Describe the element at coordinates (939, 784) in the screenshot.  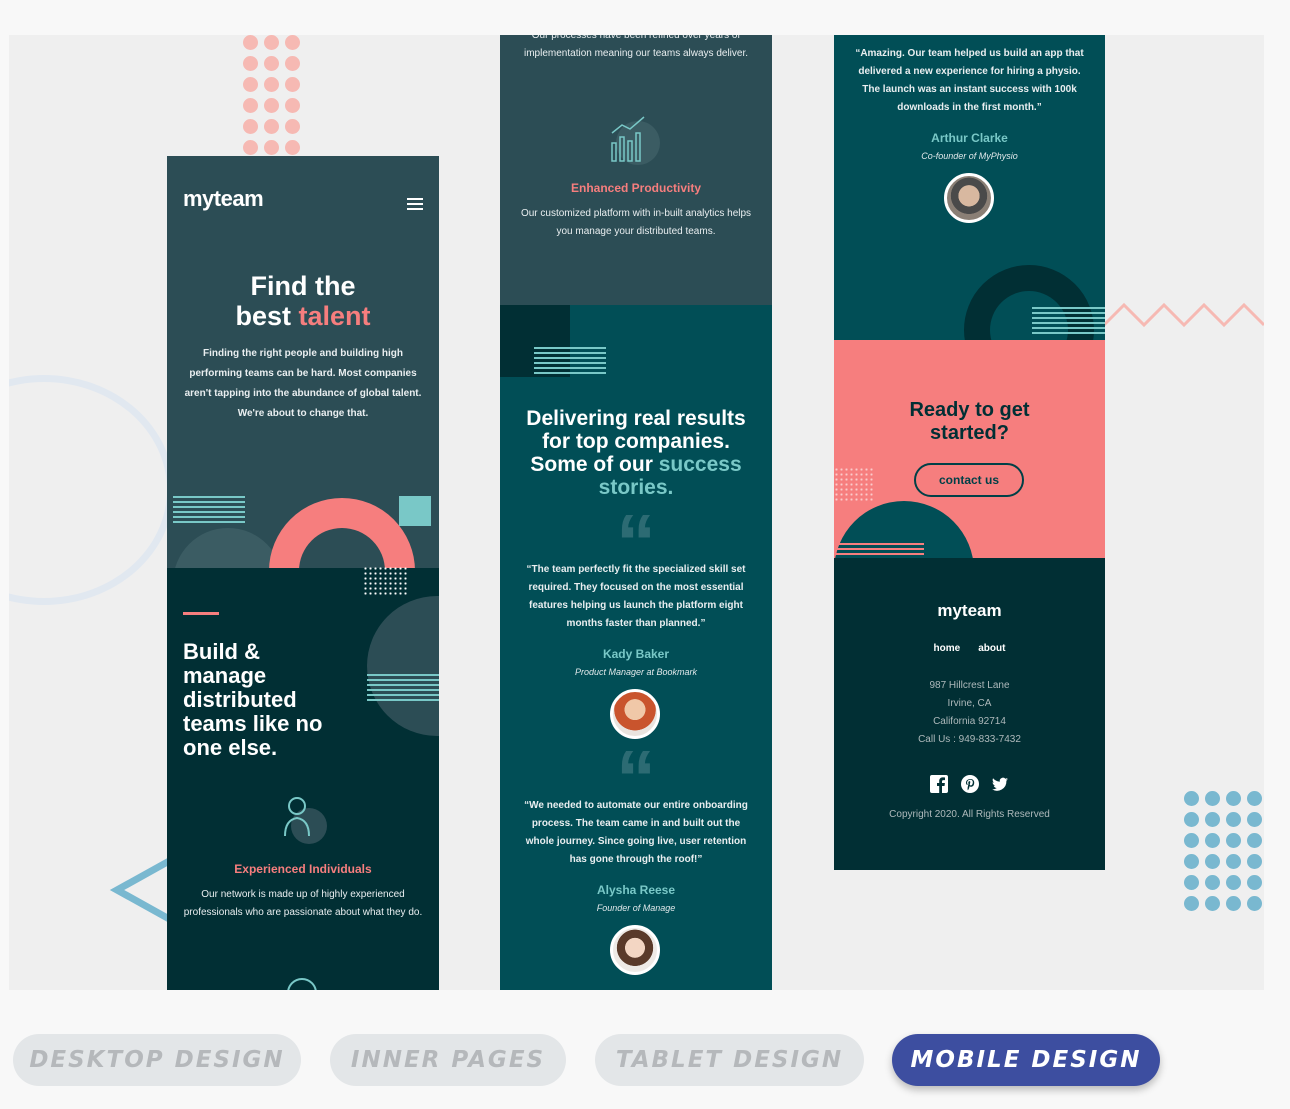
I see `facebook-icon` at that location.